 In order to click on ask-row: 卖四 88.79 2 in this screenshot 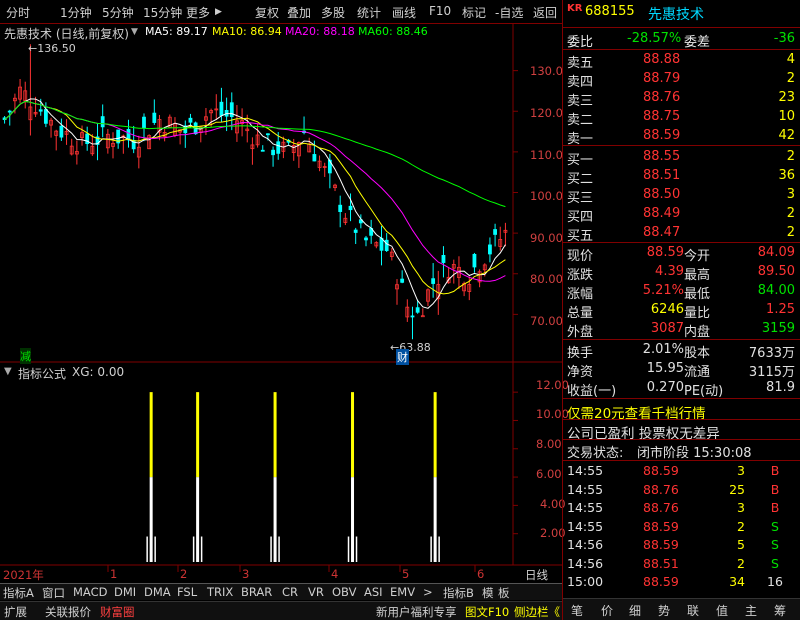, I will do `click(681, 80)`.